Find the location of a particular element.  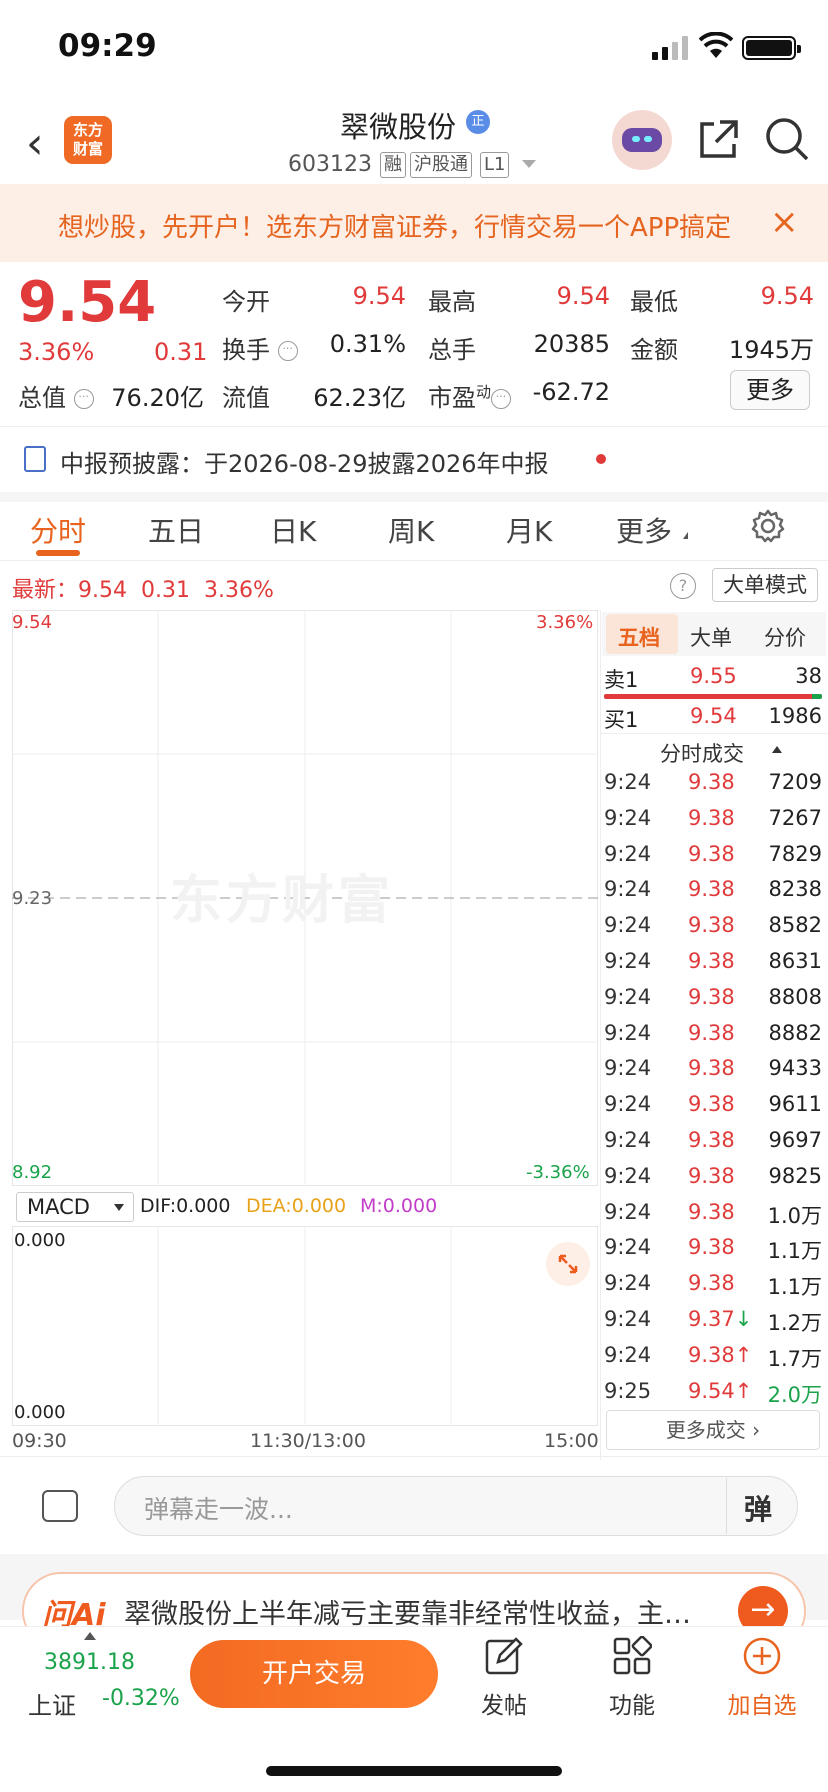

trade-row: 9:24 9.38 8631 is located at coordinates (713, 967).